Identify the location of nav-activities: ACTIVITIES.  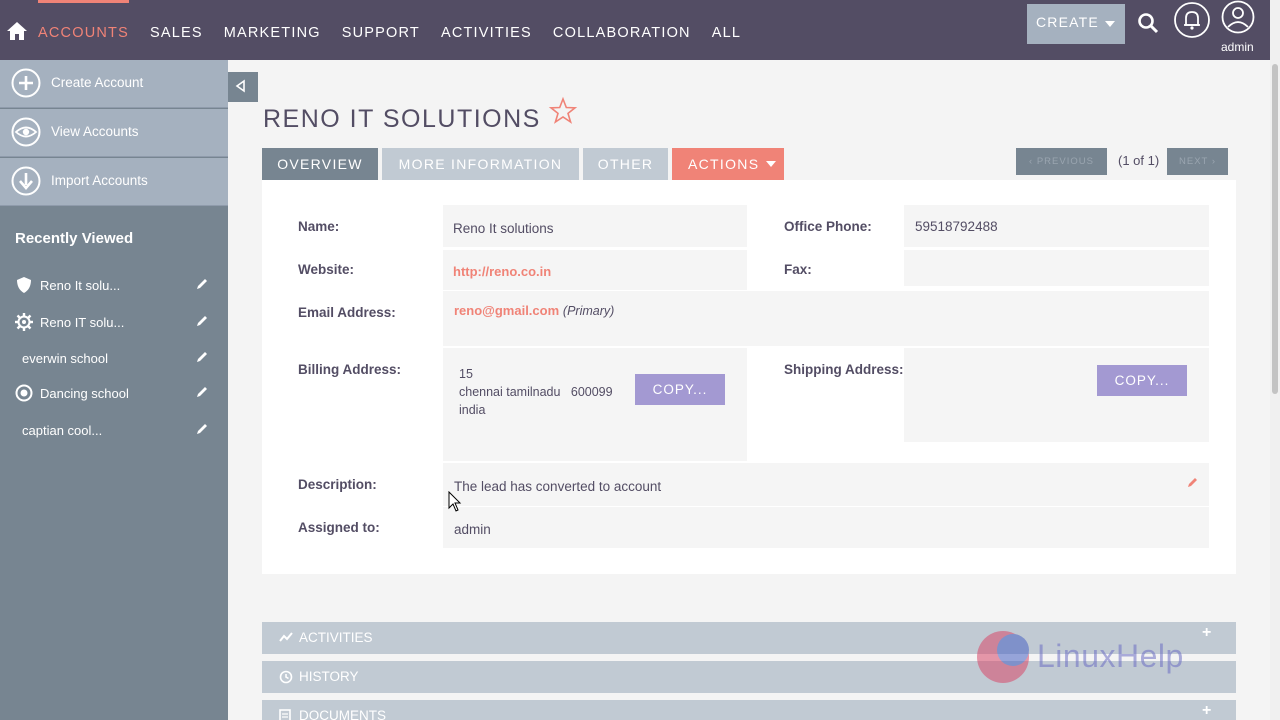
(486, 30).